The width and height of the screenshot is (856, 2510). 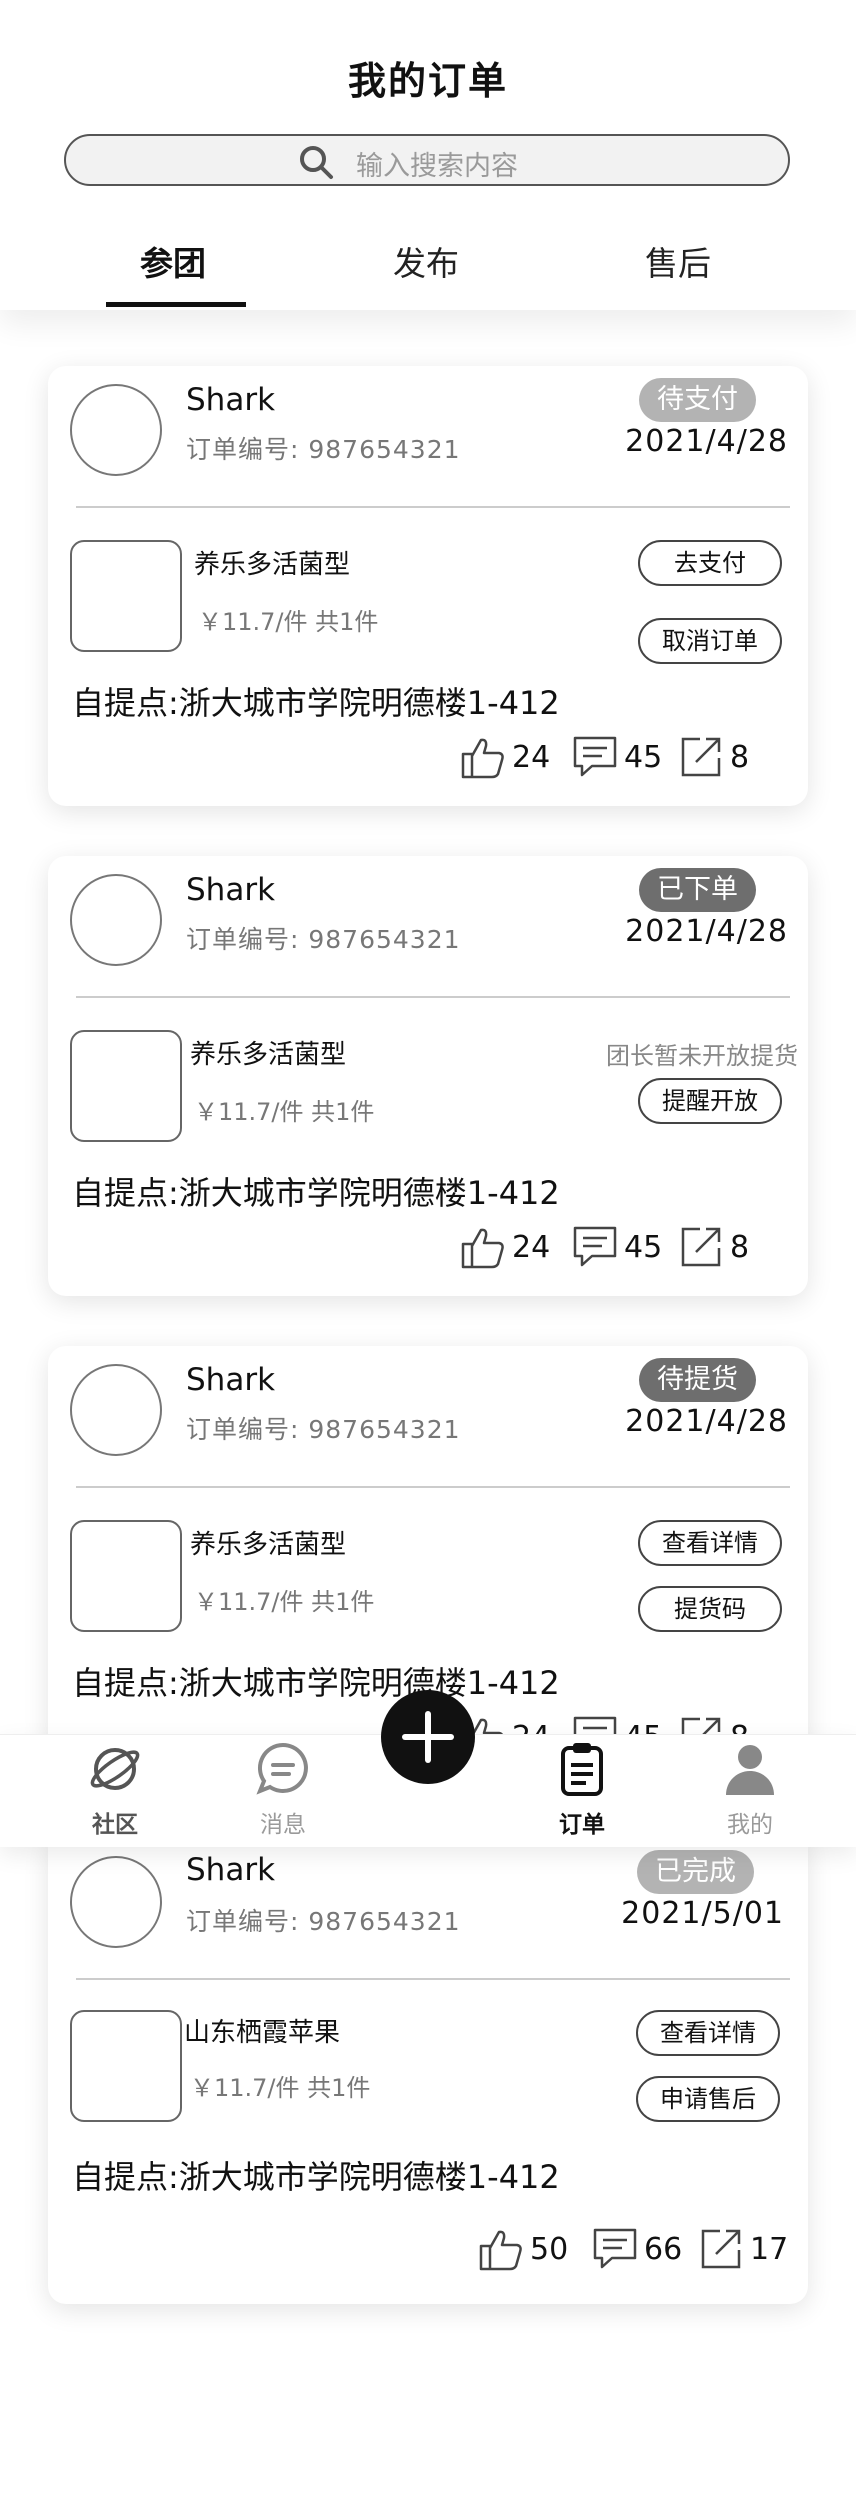 I want to click on cancel-order-button: 取消订单, so click(x=710, y=641).